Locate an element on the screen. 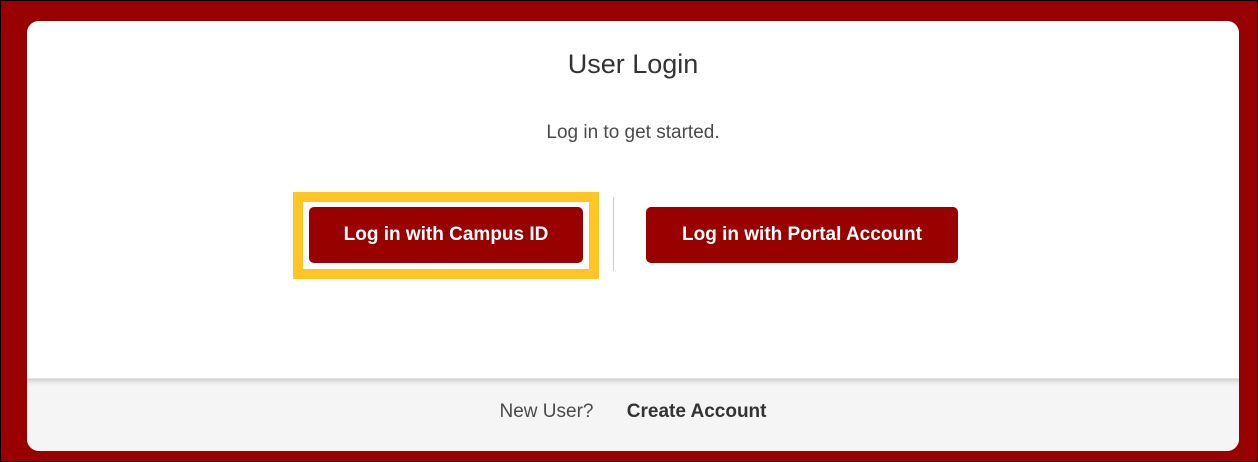  button-divider is located at coordinates (613, 234).